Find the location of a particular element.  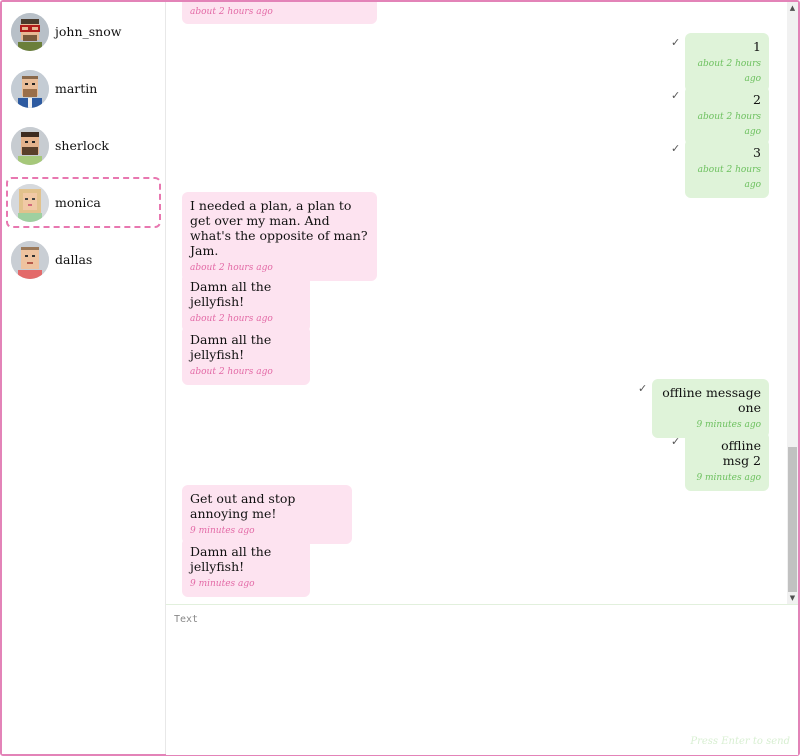

message-incoming: about 2 hours ago is located at coordinates (279, 13).